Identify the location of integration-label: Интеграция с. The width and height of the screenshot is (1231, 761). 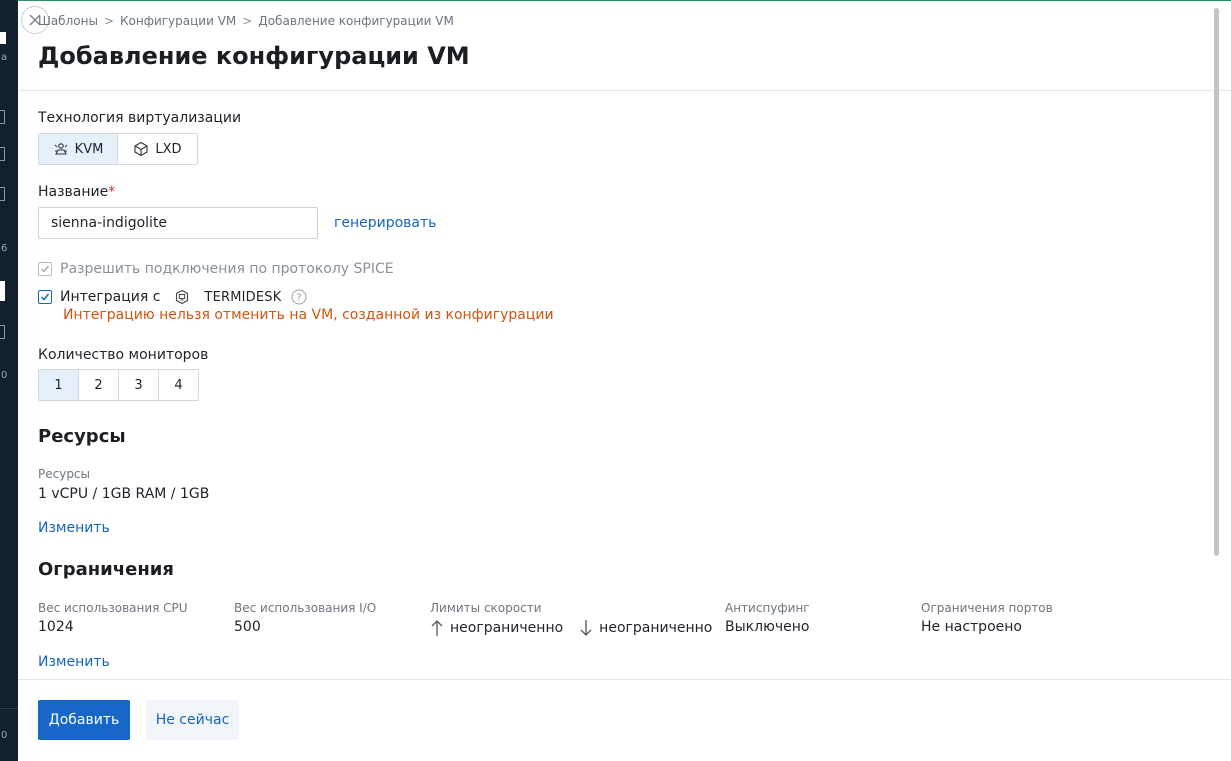
(110, 297).